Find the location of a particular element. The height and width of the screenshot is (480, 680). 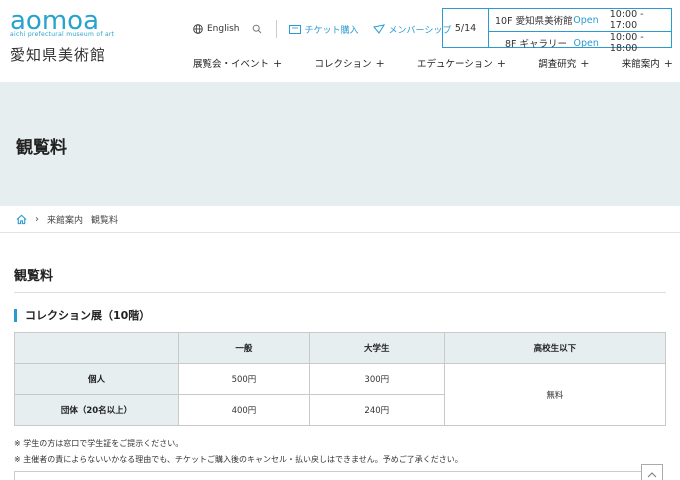

hours-floor: 10F 愛知県美術館 is located at coordinates (534, 21).